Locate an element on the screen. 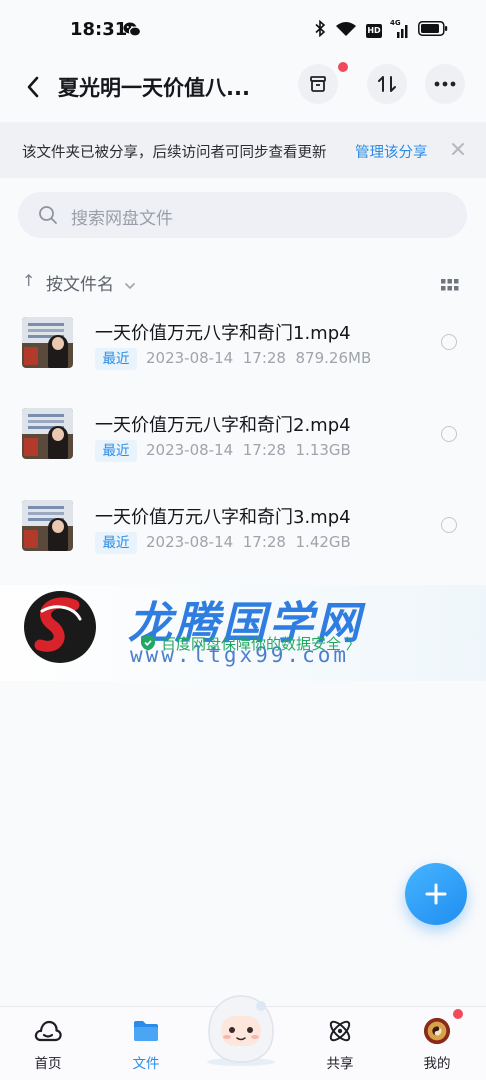 This screenshot has width=486, height=1080. status-time: 18:31 is located at coordinates (99, 29).